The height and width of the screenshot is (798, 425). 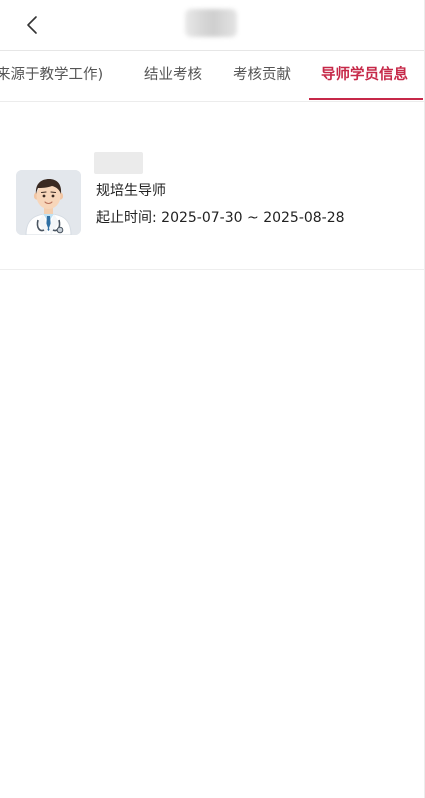 I want to click on mentor-name-redacted, so click(x=118, y=163).